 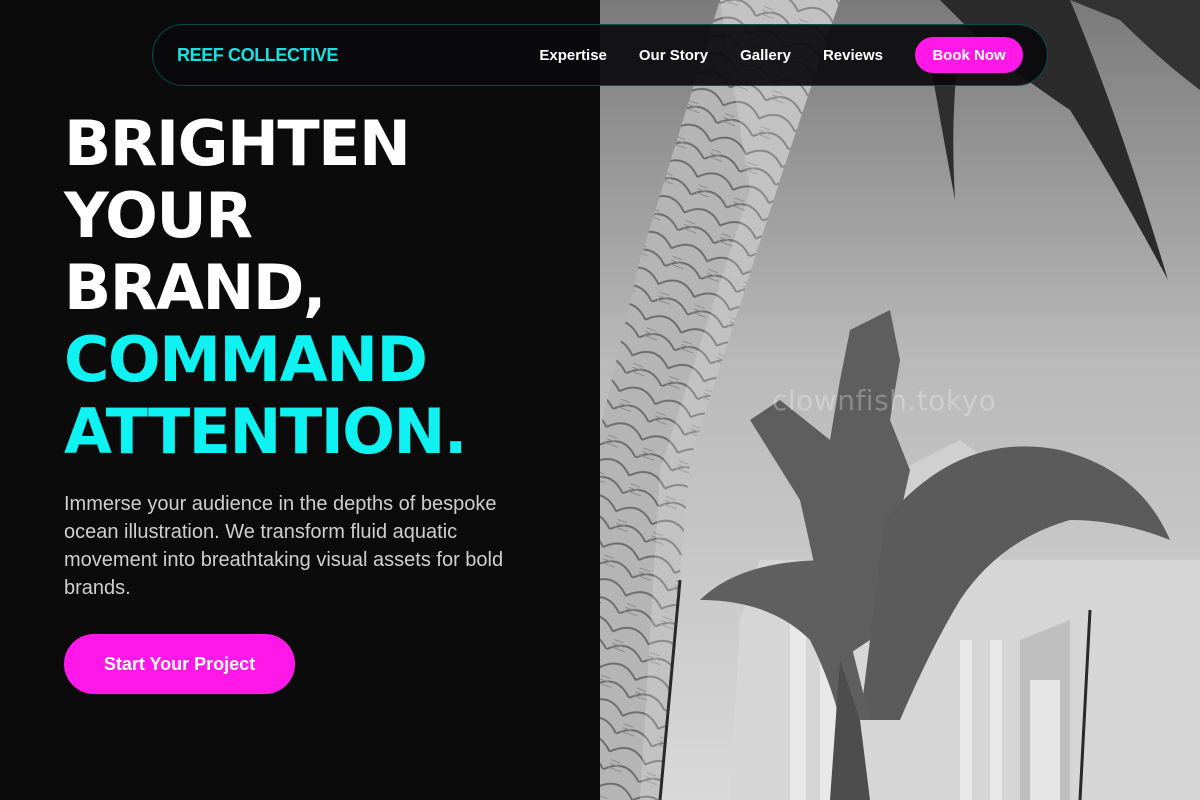 I want to click on headline-highlight-line: ATTENTION., so click(x=265, y=431).